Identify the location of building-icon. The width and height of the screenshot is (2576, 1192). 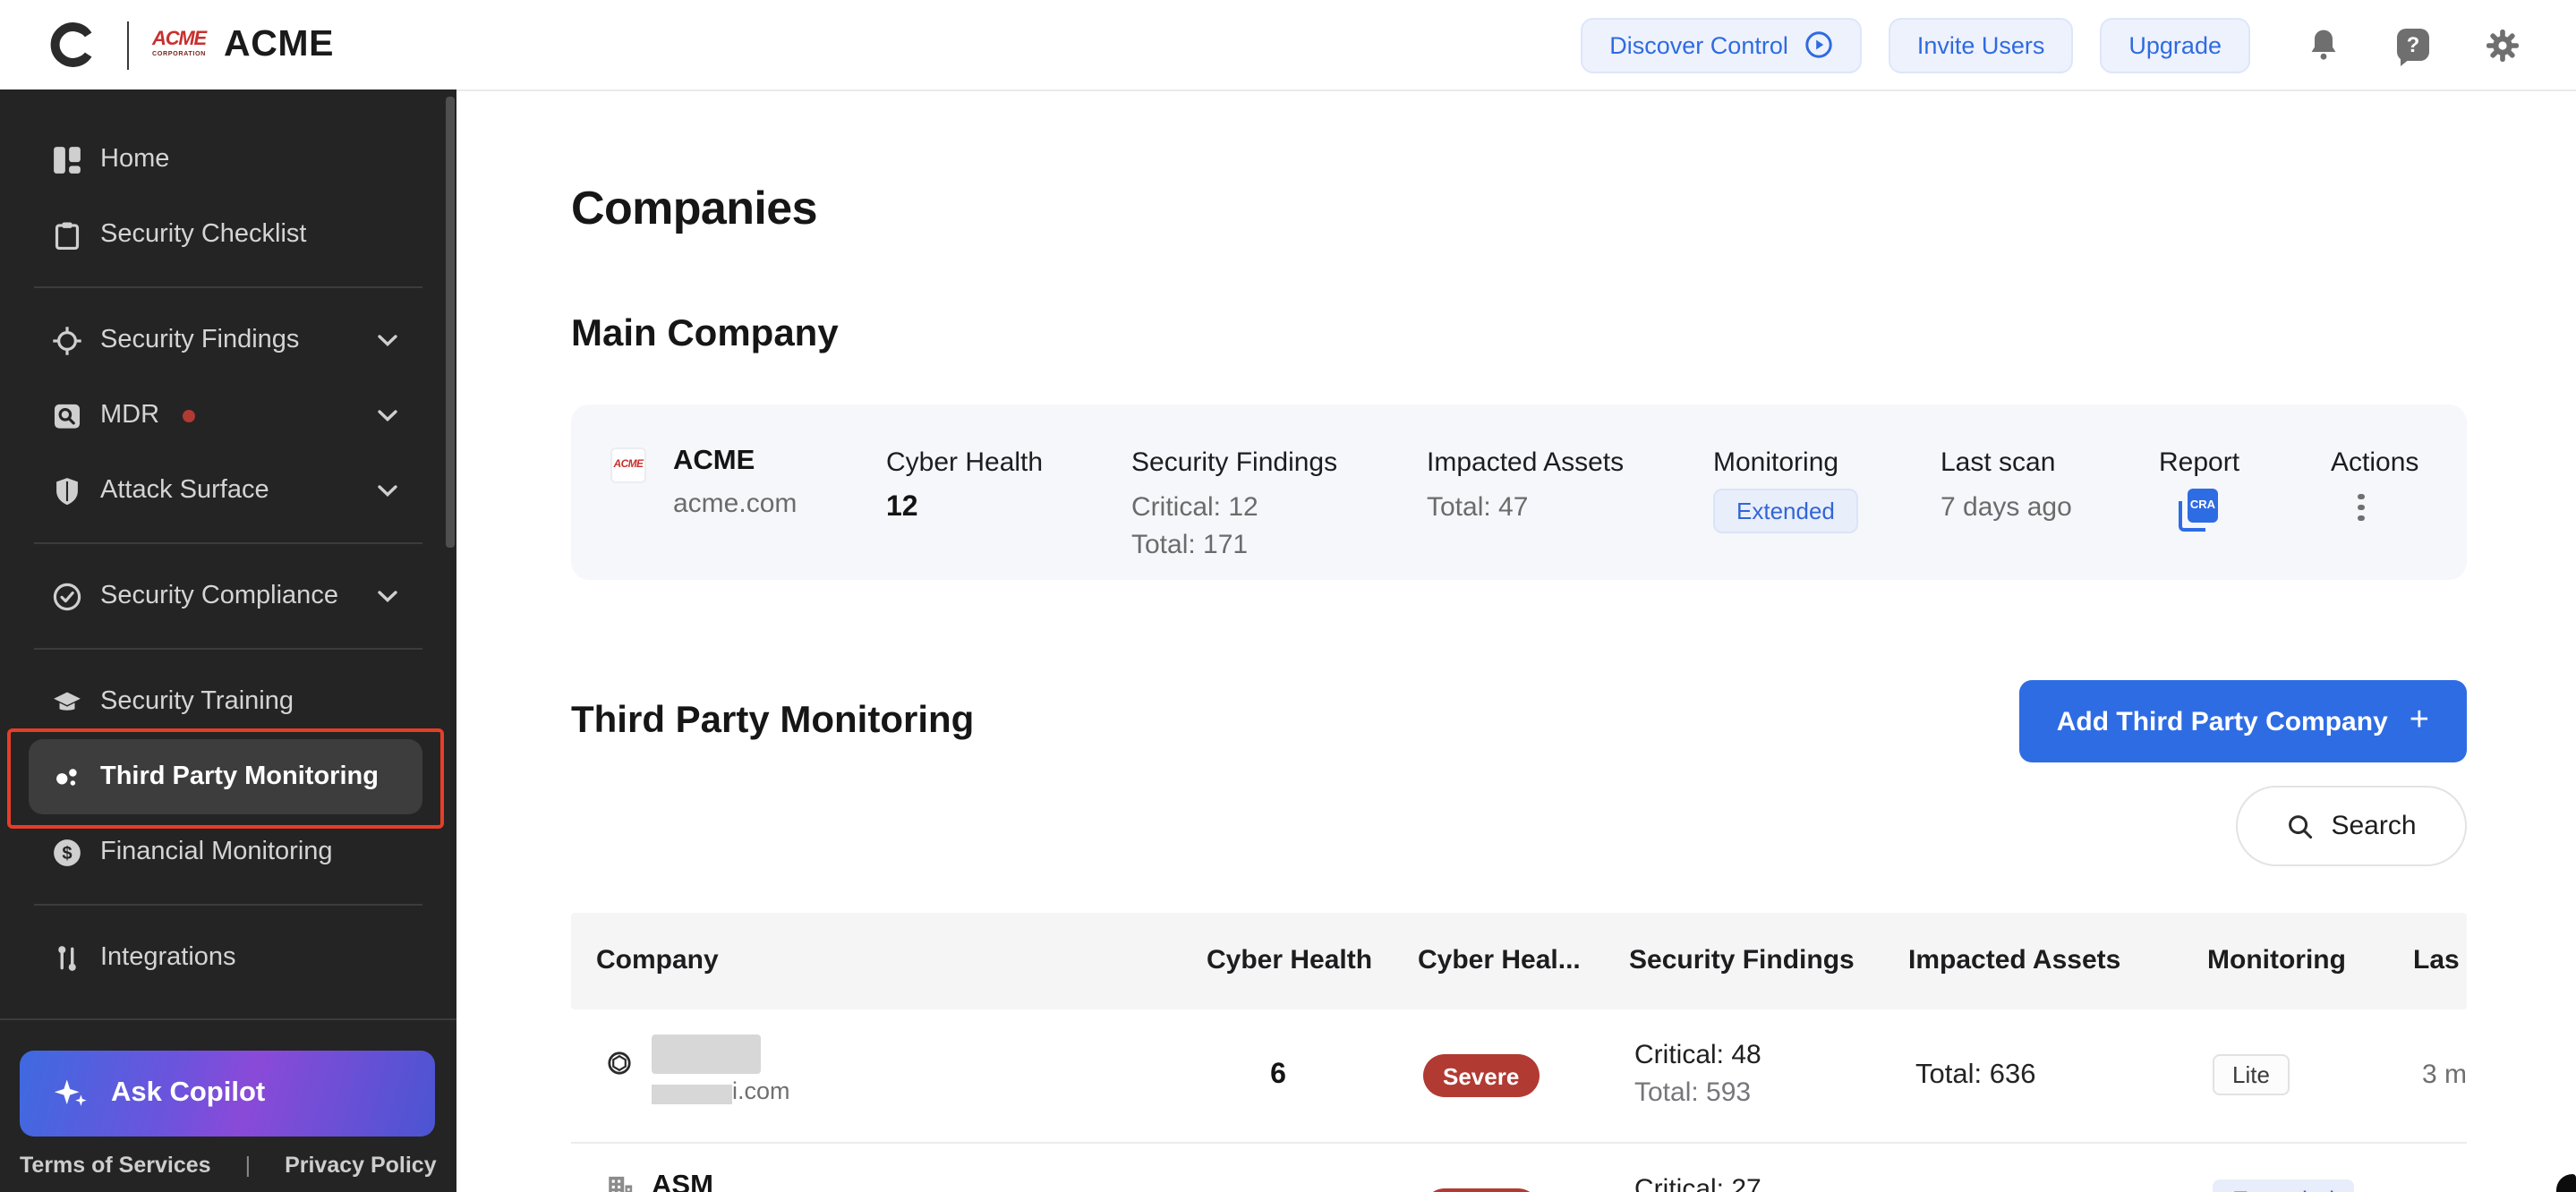
(620, 1182).